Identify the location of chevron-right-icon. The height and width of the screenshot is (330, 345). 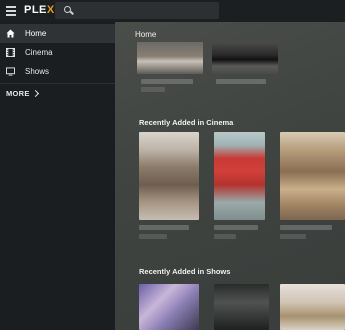
(35, 93).